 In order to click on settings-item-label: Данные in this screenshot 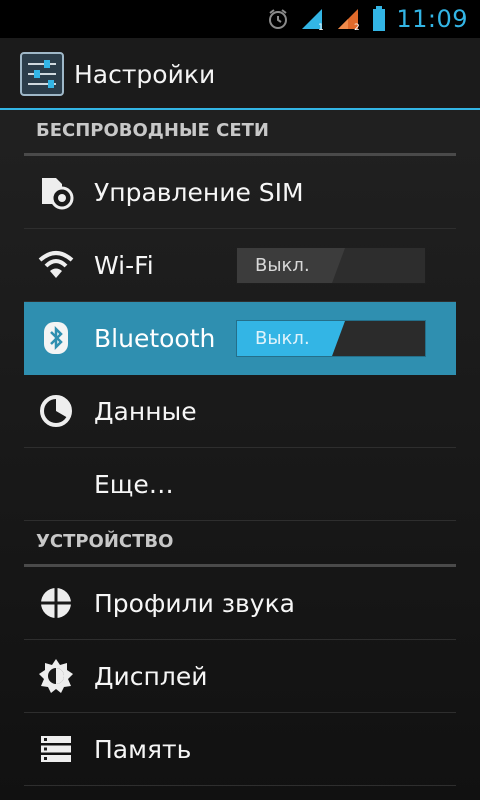, I will do `click(145, 411)`.